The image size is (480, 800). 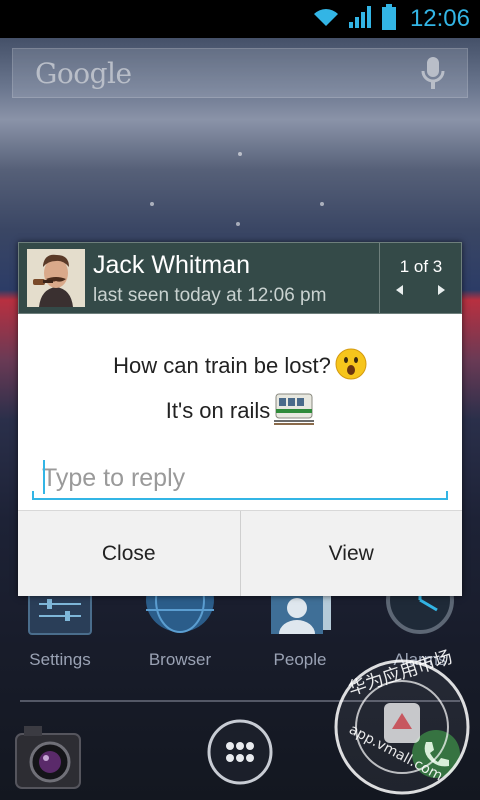 What do you see at coordinates (351, 367) in the screenshot?
I see `surprised-face-emoji` at bounding box center [351, 367].